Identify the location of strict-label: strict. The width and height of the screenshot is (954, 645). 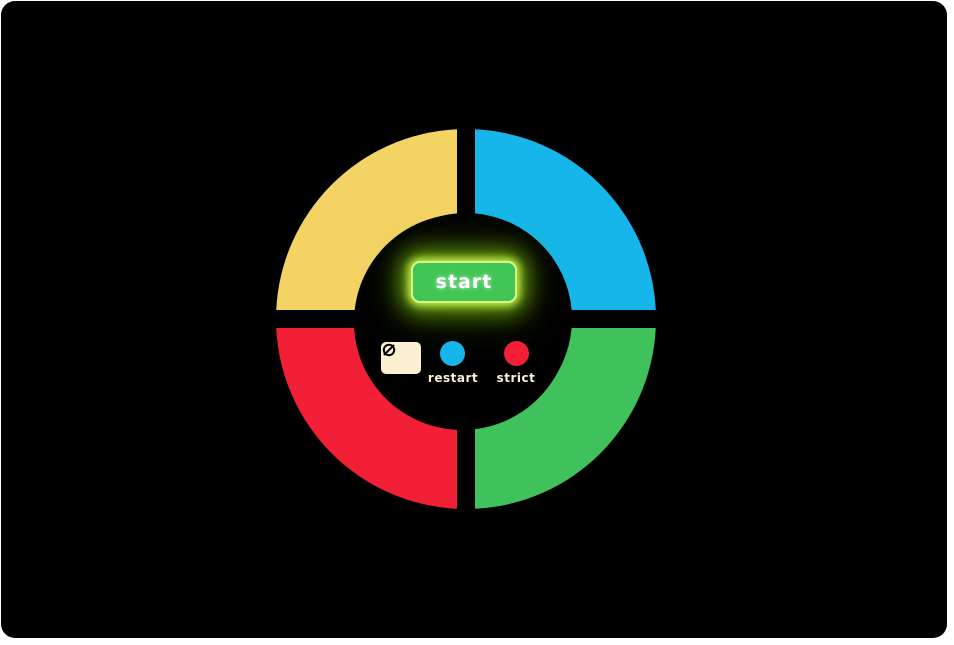
(516, 378).